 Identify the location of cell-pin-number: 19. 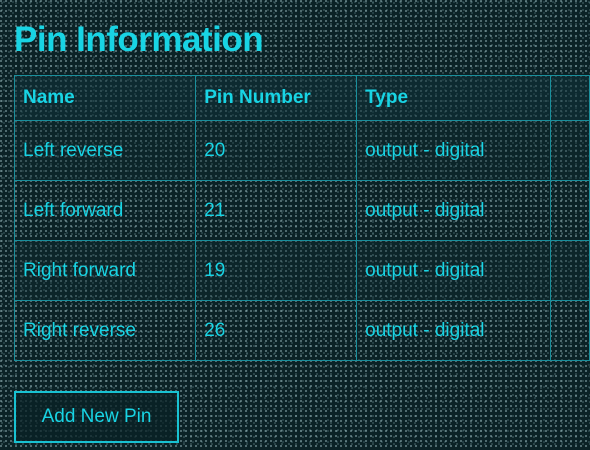
(276, 270).